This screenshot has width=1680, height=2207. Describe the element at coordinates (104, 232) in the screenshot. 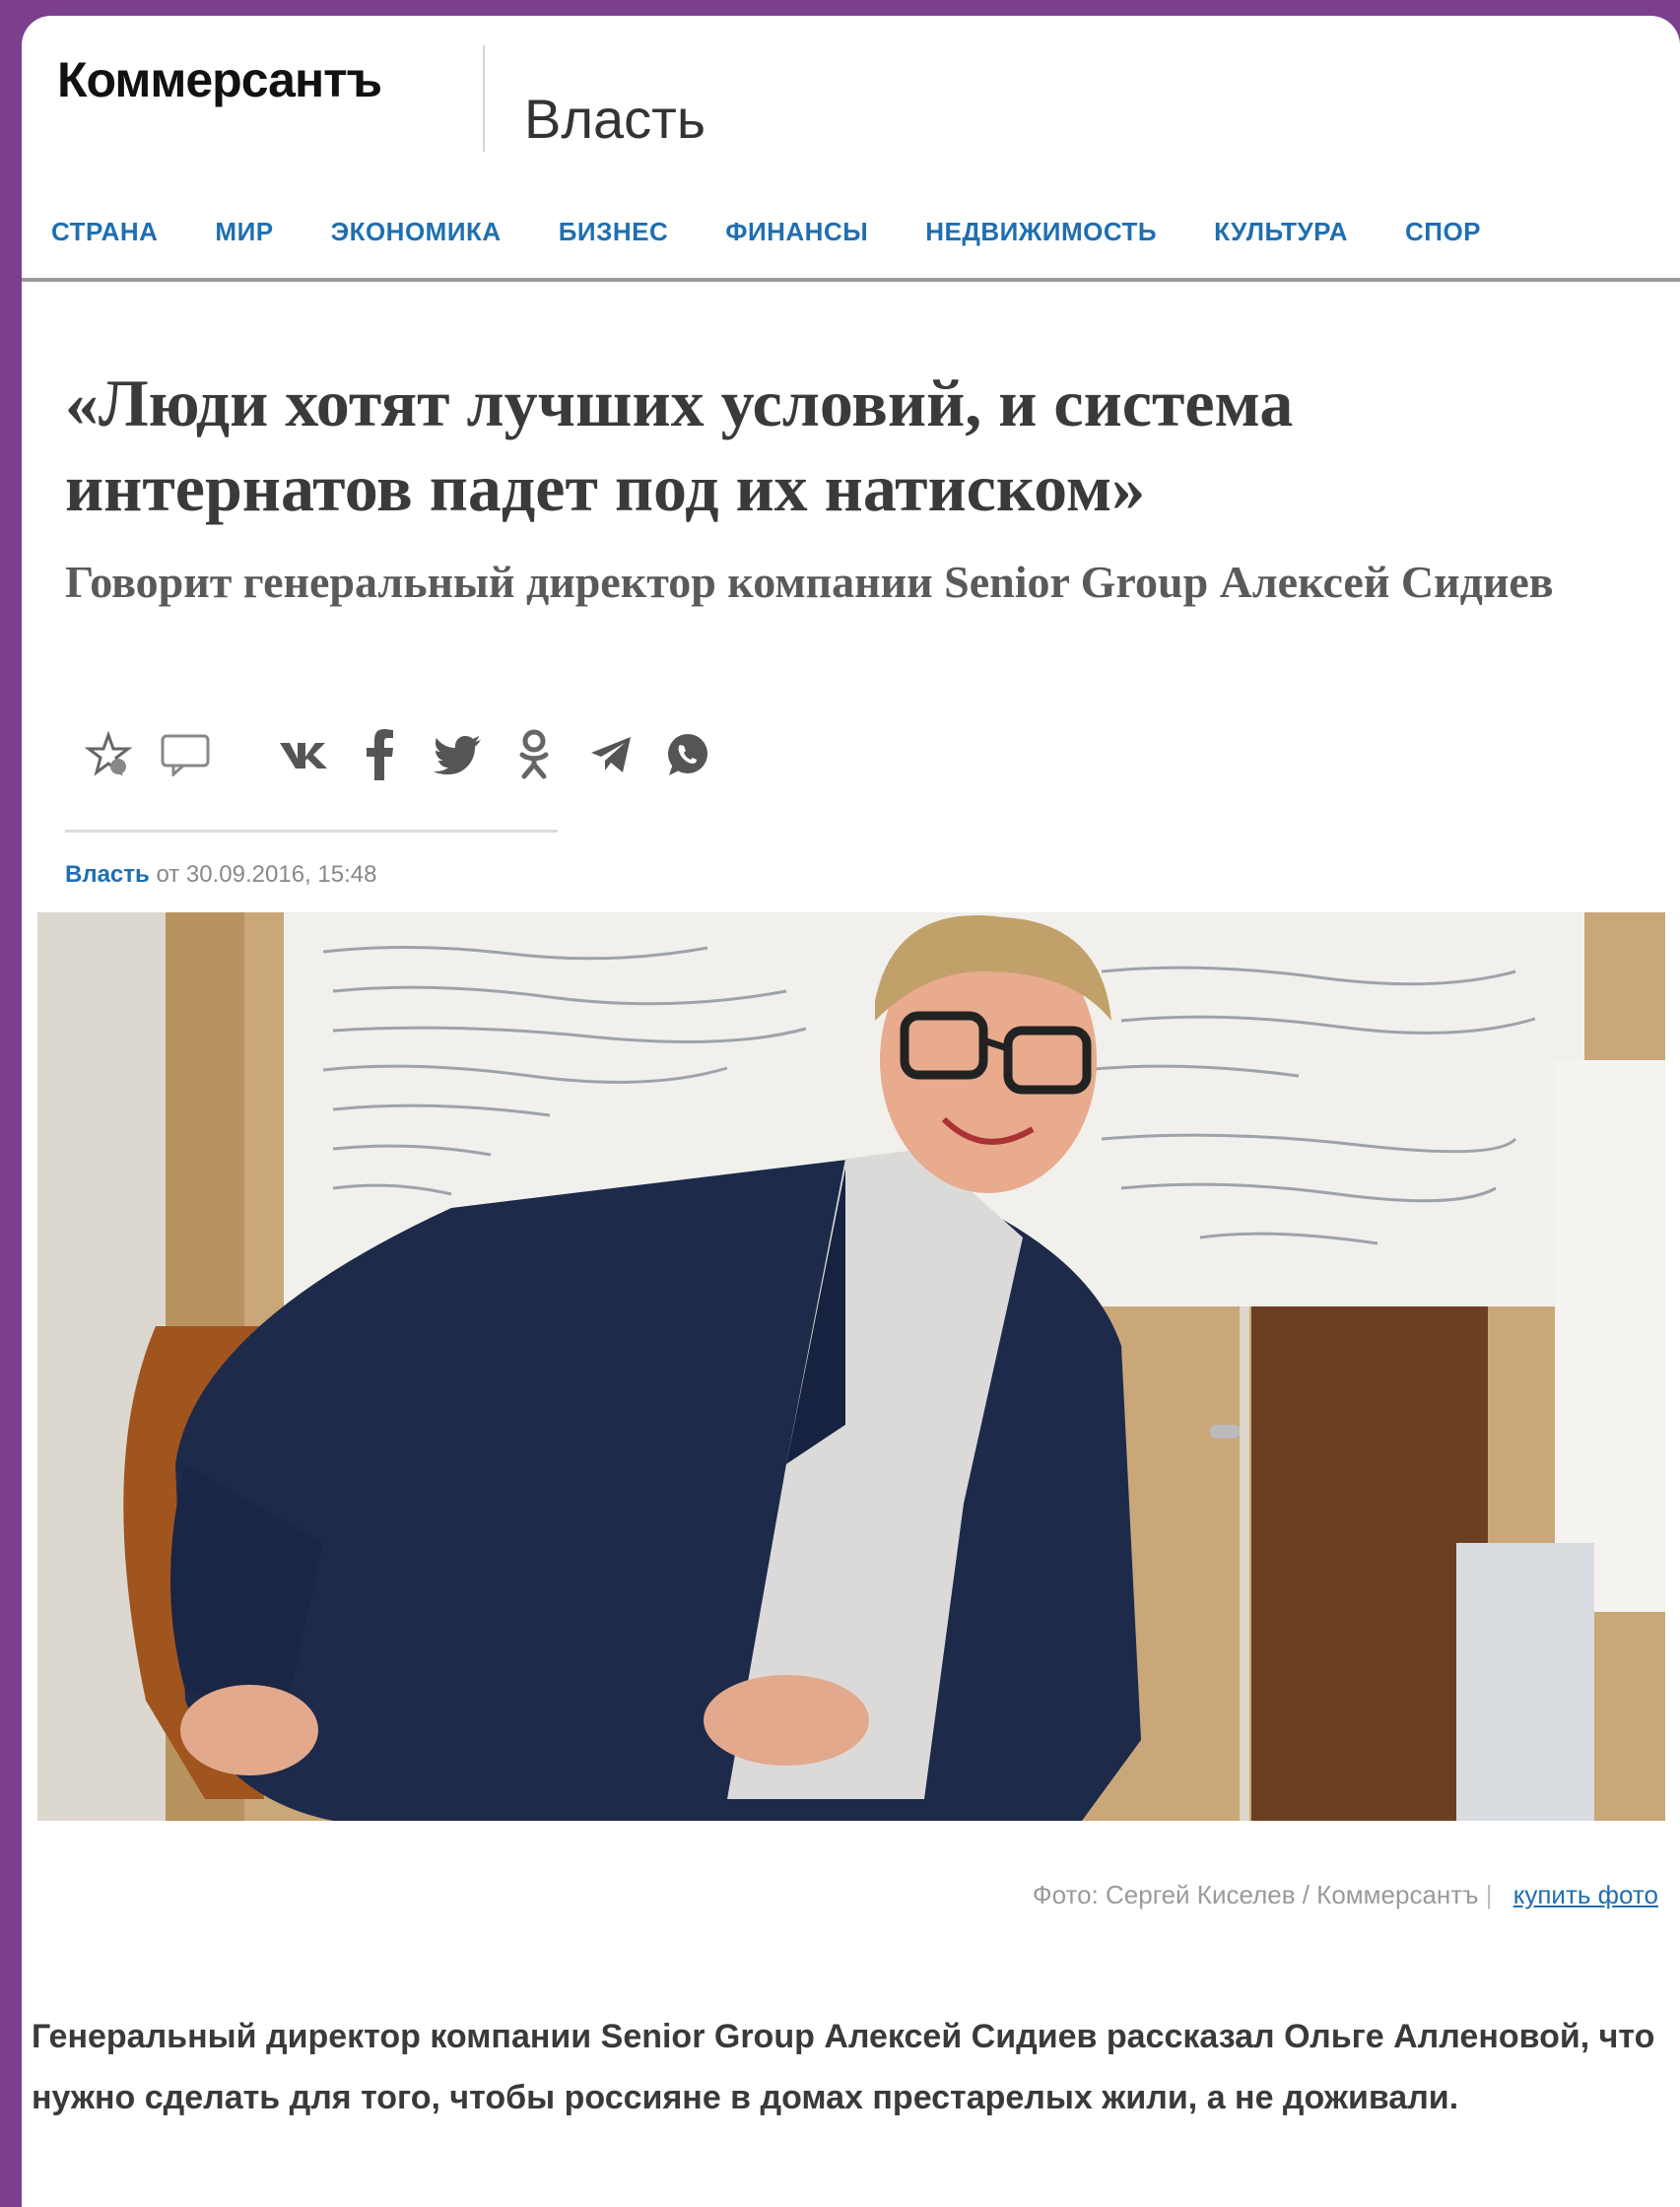

I see `nav-item-strana: СТРАНА` at that location.